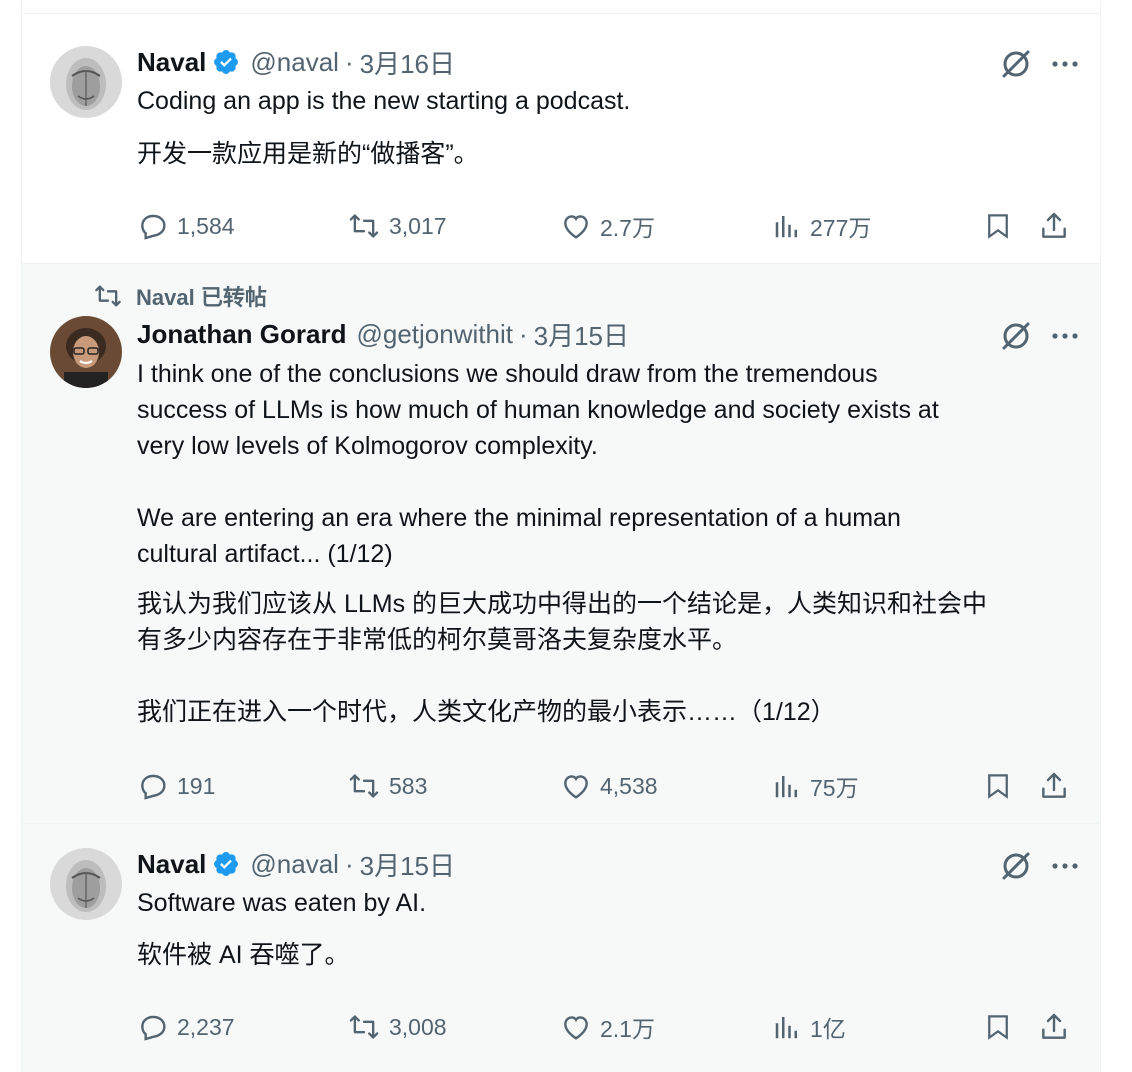  I want to click on tweet-text-line: cultural artifact... (1/12), so click(265, 554).